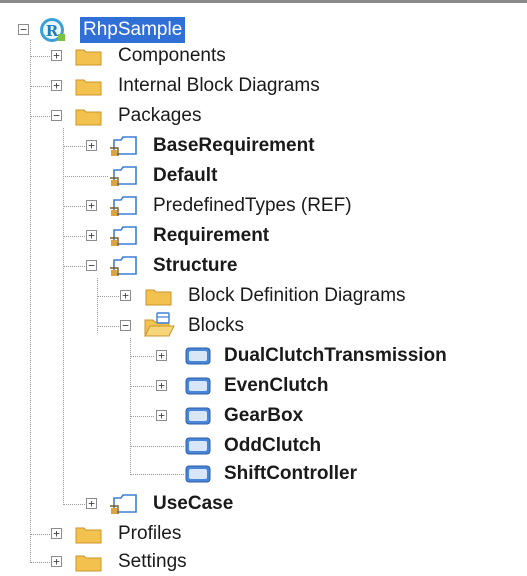 The image size is (527, 576). I want to click on tree-item-label: OddClutch, so click(272, 446).